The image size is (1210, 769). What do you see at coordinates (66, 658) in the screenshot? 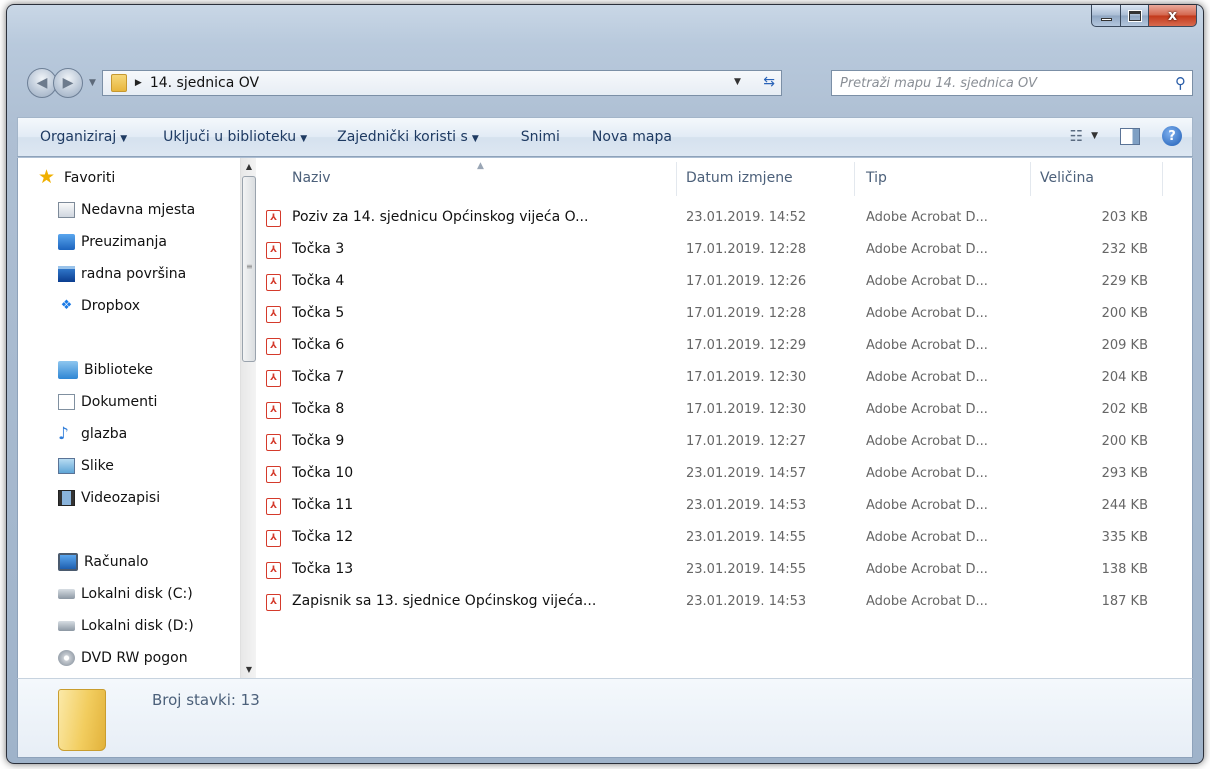
I see `dvd-drive-icon` at bounding box center [66, 658].